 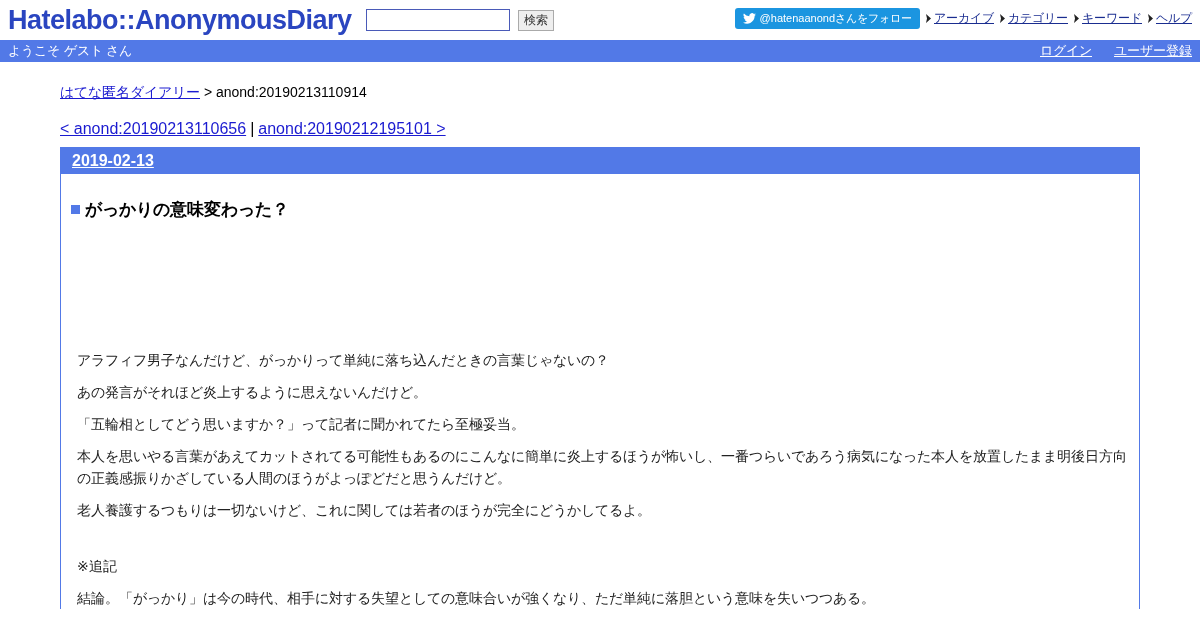 What do you see at coordinates (476, 598) in the screenshot?
I see `paragraph: 結論。「がっかり」は今の時代、相手に対する失望としての意味合いが強くなり、ただ単純に落胆という意味を失いつつある。` at bounding box center [476, 598].